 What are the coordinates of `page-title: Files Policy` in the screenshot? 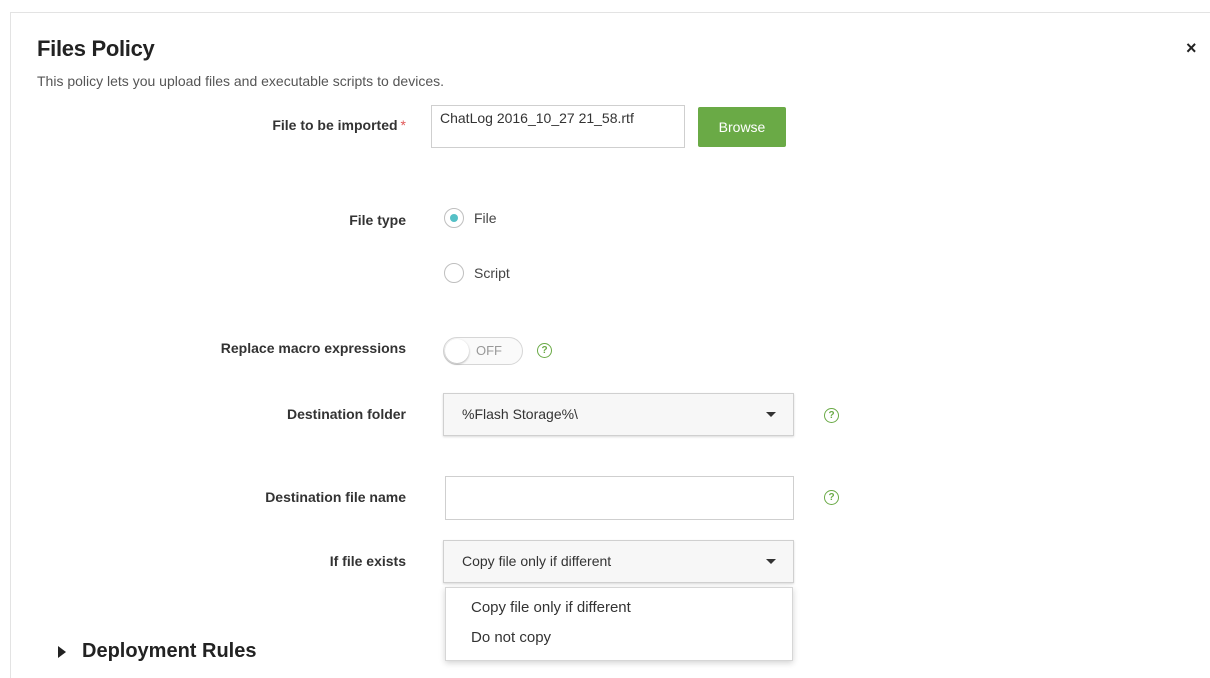 It's located at (96, 48).